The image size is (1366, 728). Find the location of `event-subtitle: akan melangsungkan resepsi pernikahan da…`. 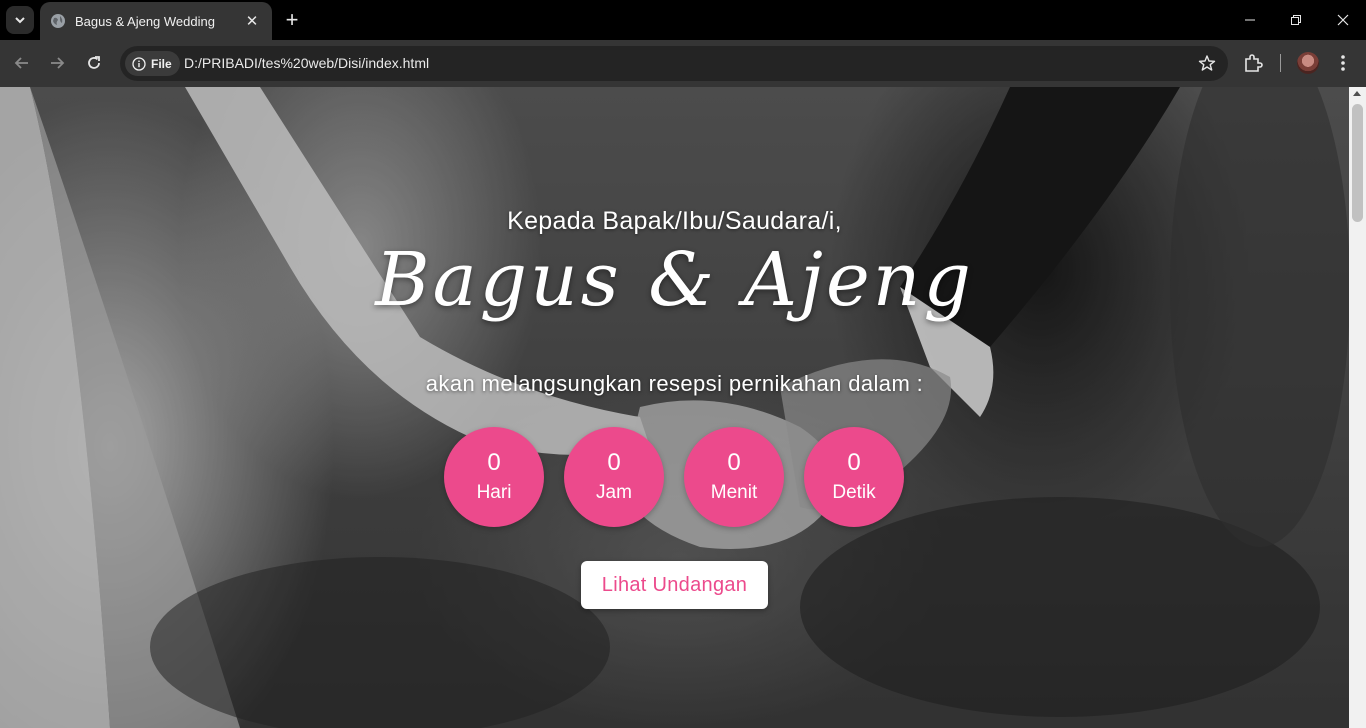

event-subtitle: akan melangsungkan resepsi pernikahan da… is located at coordinates (674, 383).